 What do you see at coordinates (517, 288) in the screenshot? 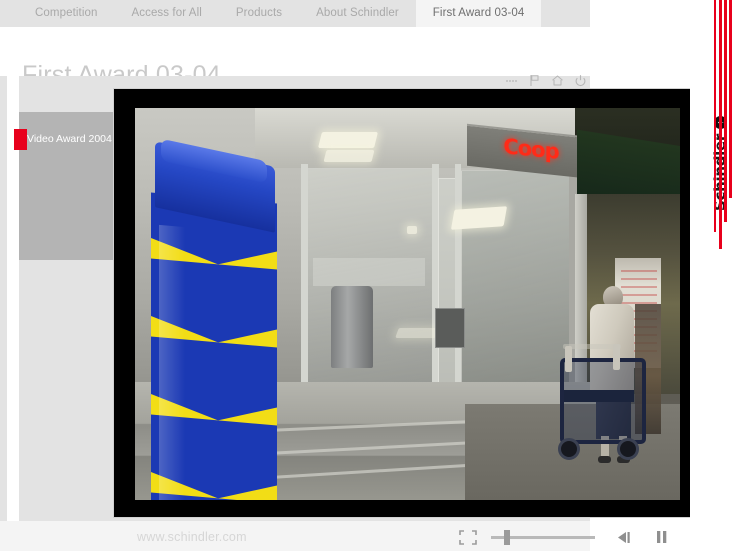
I see `window-glass` at bounding box center [517, 288].